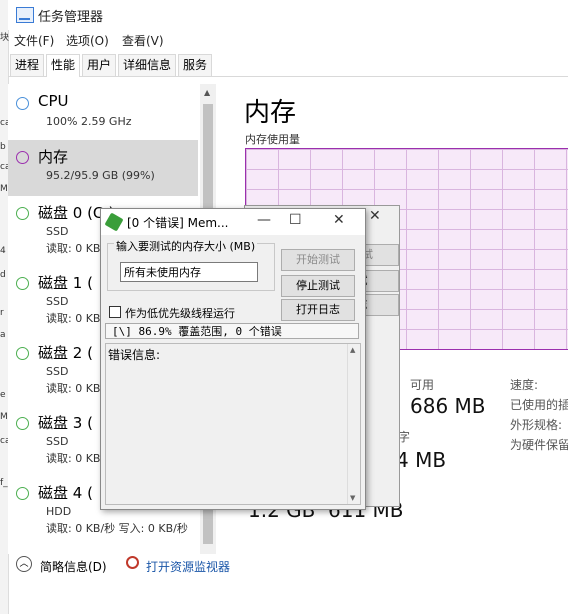 This screenshot has height=614, width=568. What do you see at coordinates (73, 566) in the screenshot?
I see `fewer-details-link: 简略信息(D)` at bounding box center [73, 566].